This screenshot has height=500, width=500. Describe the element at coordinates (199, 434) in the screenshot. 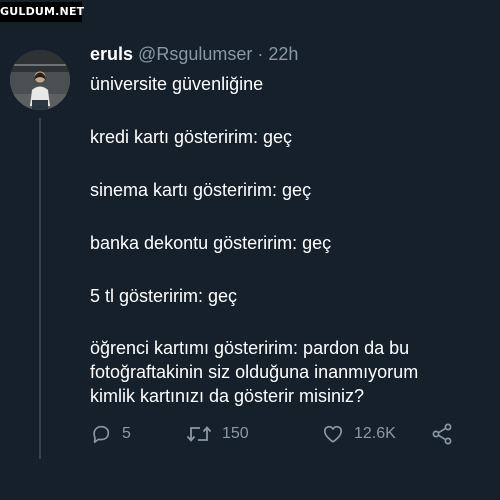

I see `retweet-icon` at that location.